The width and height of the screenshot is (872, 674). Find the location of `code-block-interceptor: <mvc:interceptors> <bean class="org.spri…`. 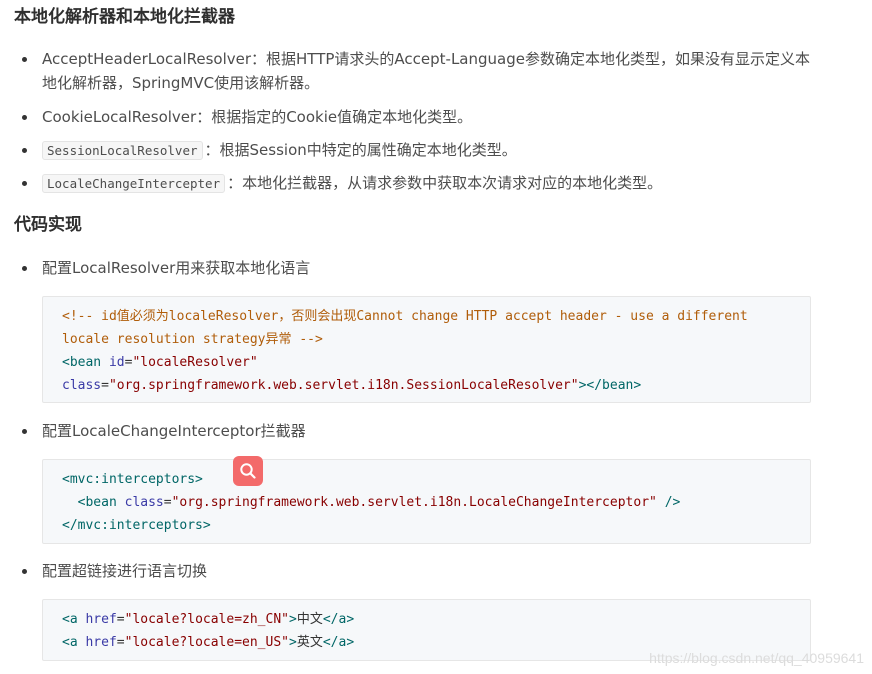

code-block-interceptor: <mvc:interceptors> <bean class="org.spri… is located at coordinates (426, 501).